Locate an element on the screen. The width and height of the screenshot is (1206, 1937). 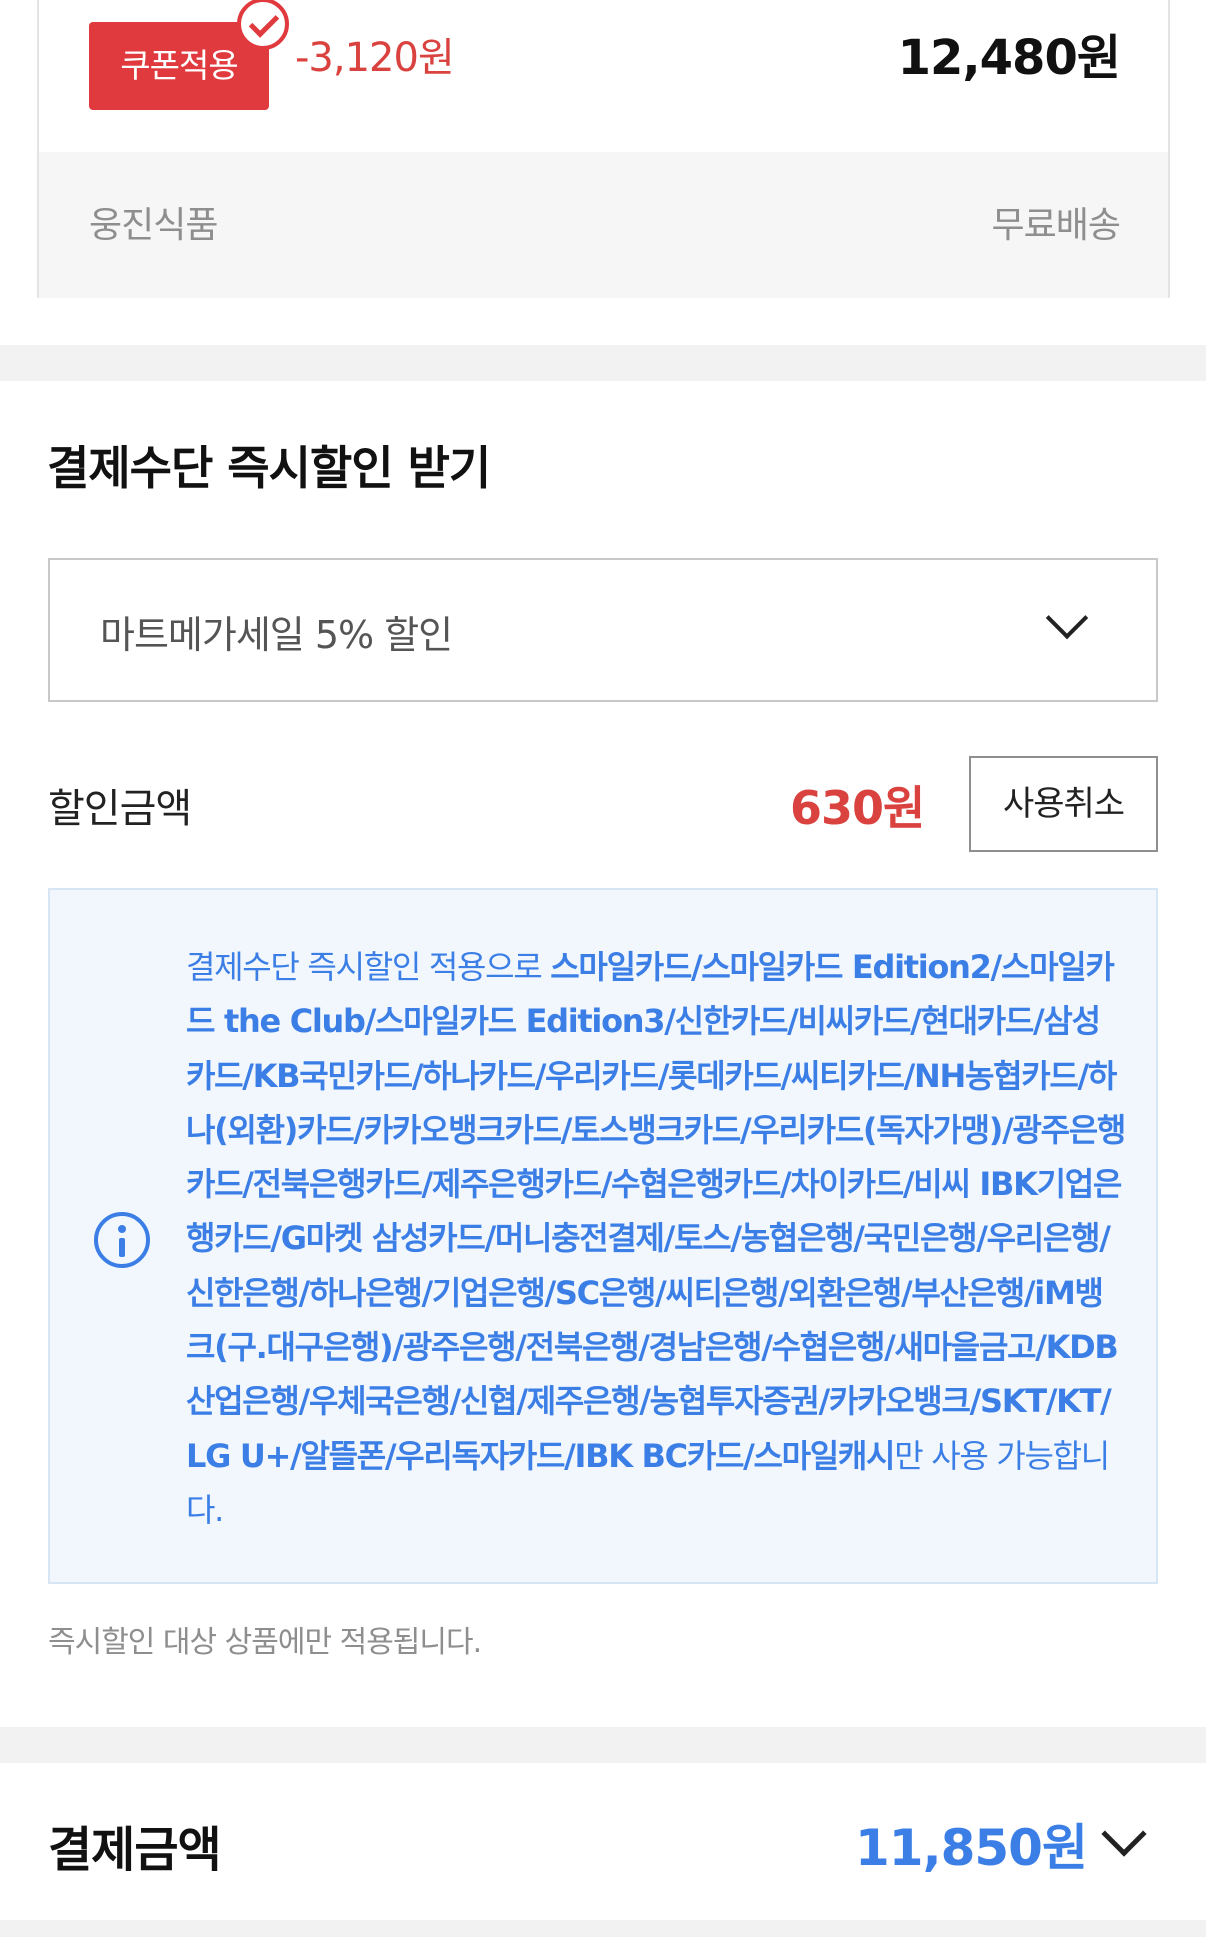
cancel-discount-button: 사용취소 is located at coordinates (1063, 804).